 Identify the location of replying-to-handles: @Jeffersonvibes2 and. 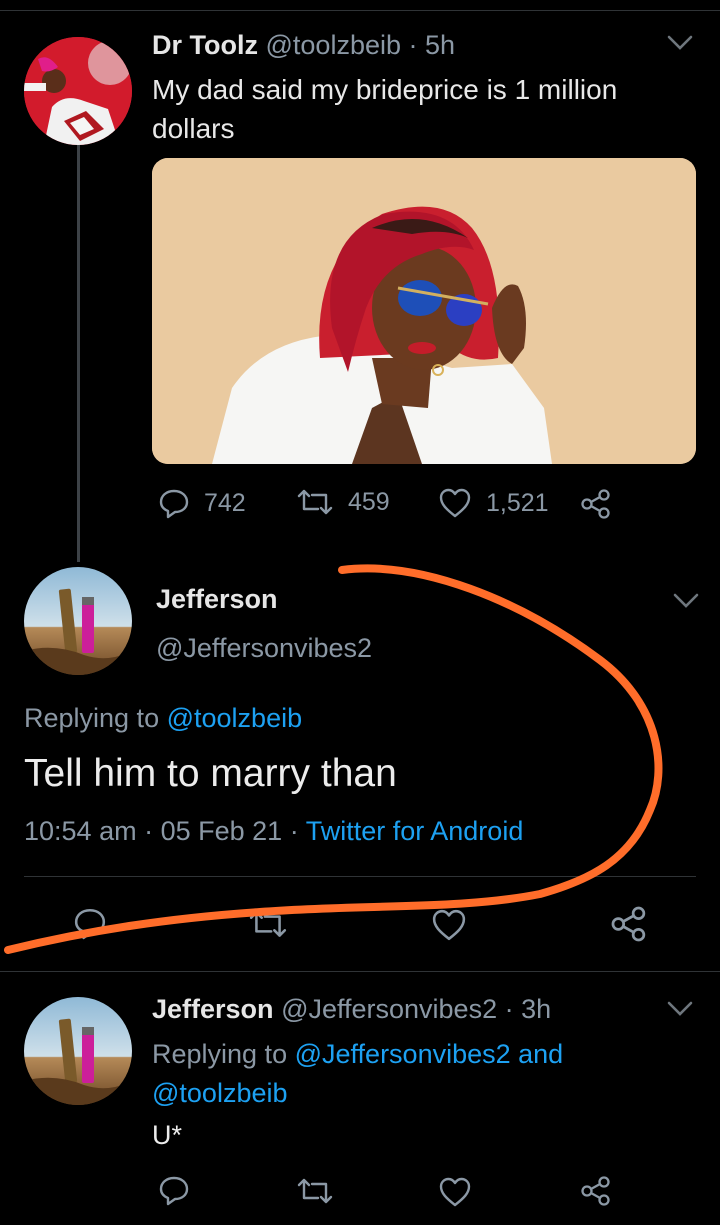
(429, 1054).